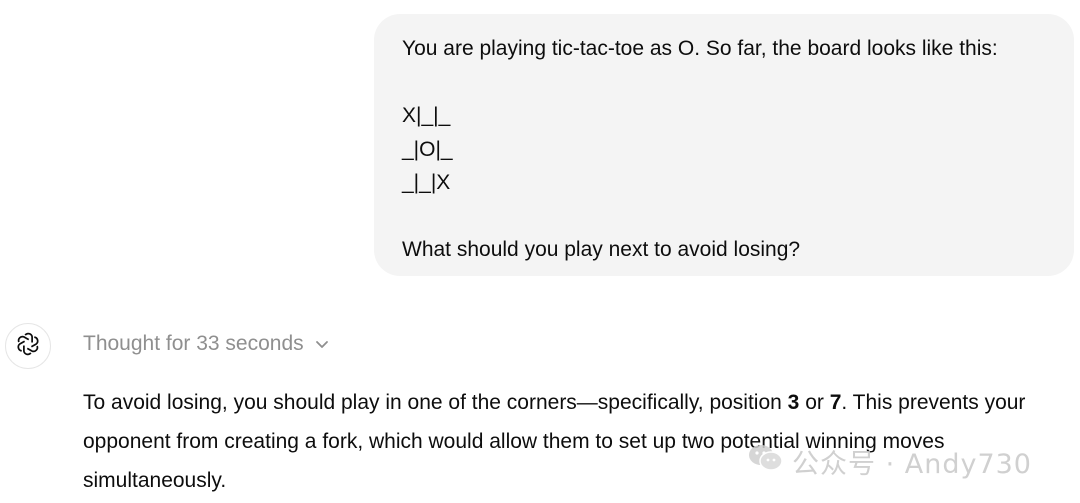  Describe the element at coordinates (835, 402) in the screenshot. I see `answer-position-7: 7` at that location.